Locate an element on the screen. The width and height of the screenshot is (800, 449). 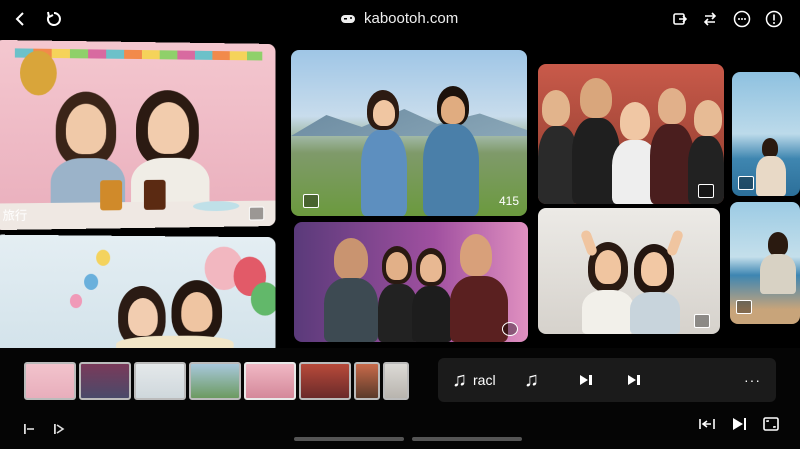
photo-card-party: 旅行 is located at coordinates (138, 135).